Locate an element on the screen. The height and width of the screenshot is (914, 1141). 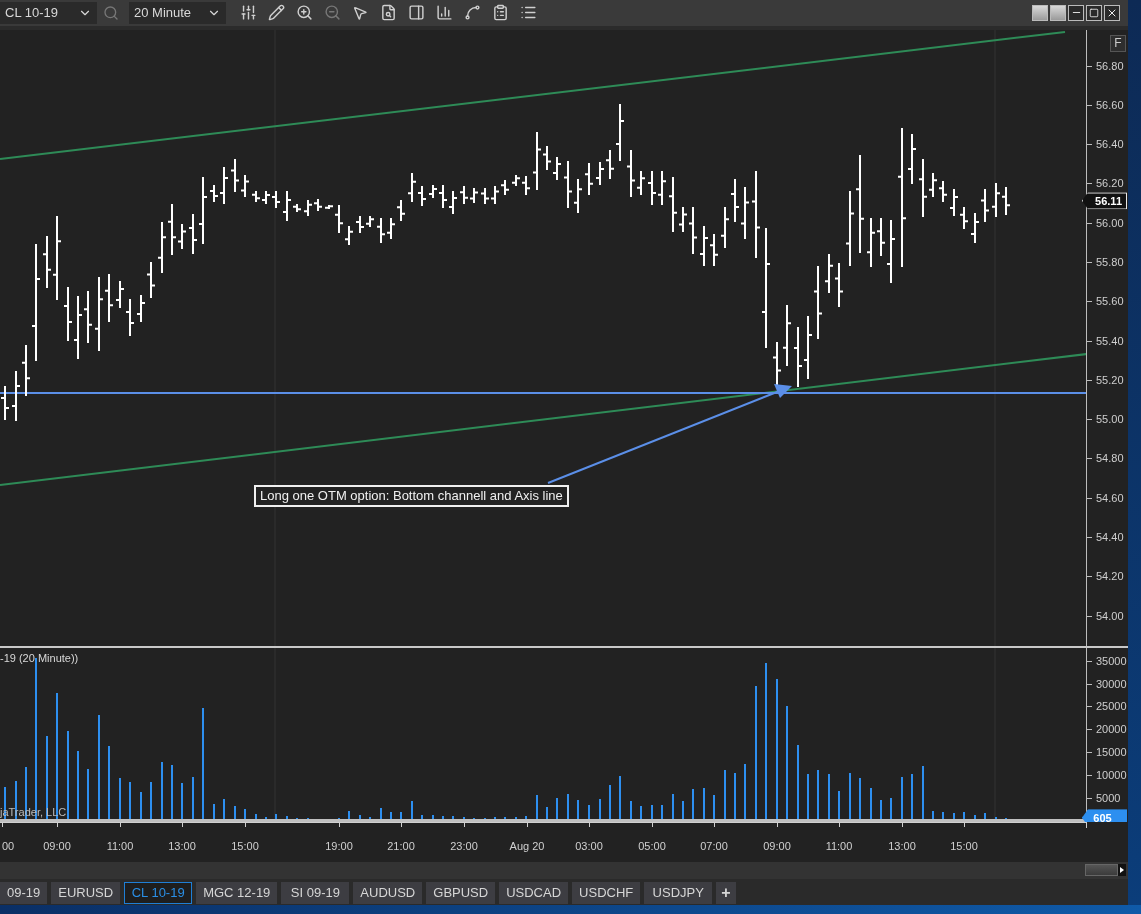
volume-label: 25000 is located at coordinates (1111, 706).